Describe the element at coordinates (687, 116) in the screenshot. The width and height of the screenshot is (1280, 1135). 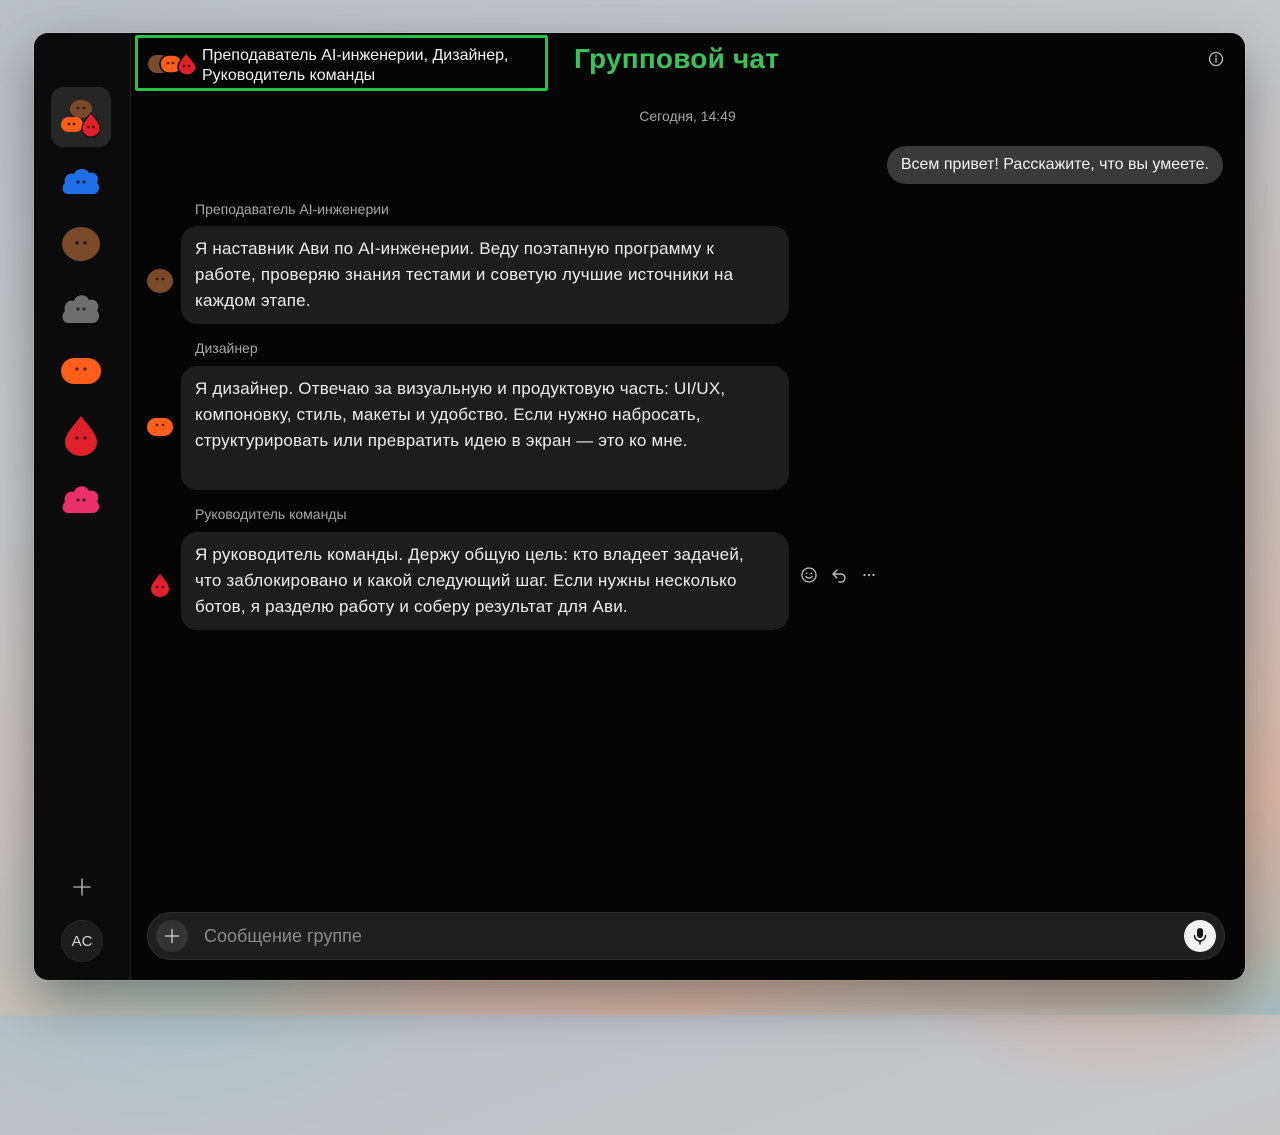
I see `date-separator: Сегодня, 14:49` at that location.